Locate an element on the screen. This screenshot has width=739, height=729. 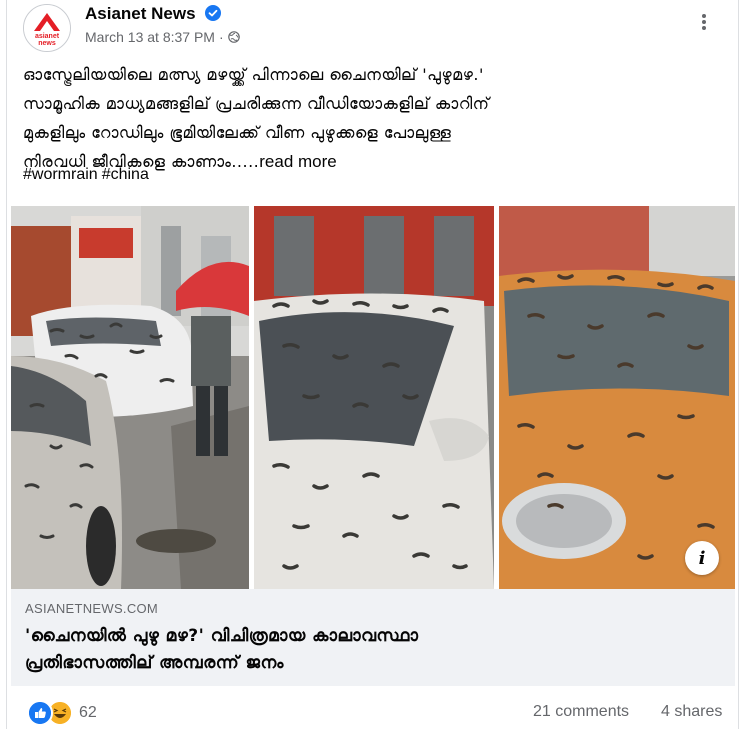
like-reaction-icon is located at coordinates (40, 713).